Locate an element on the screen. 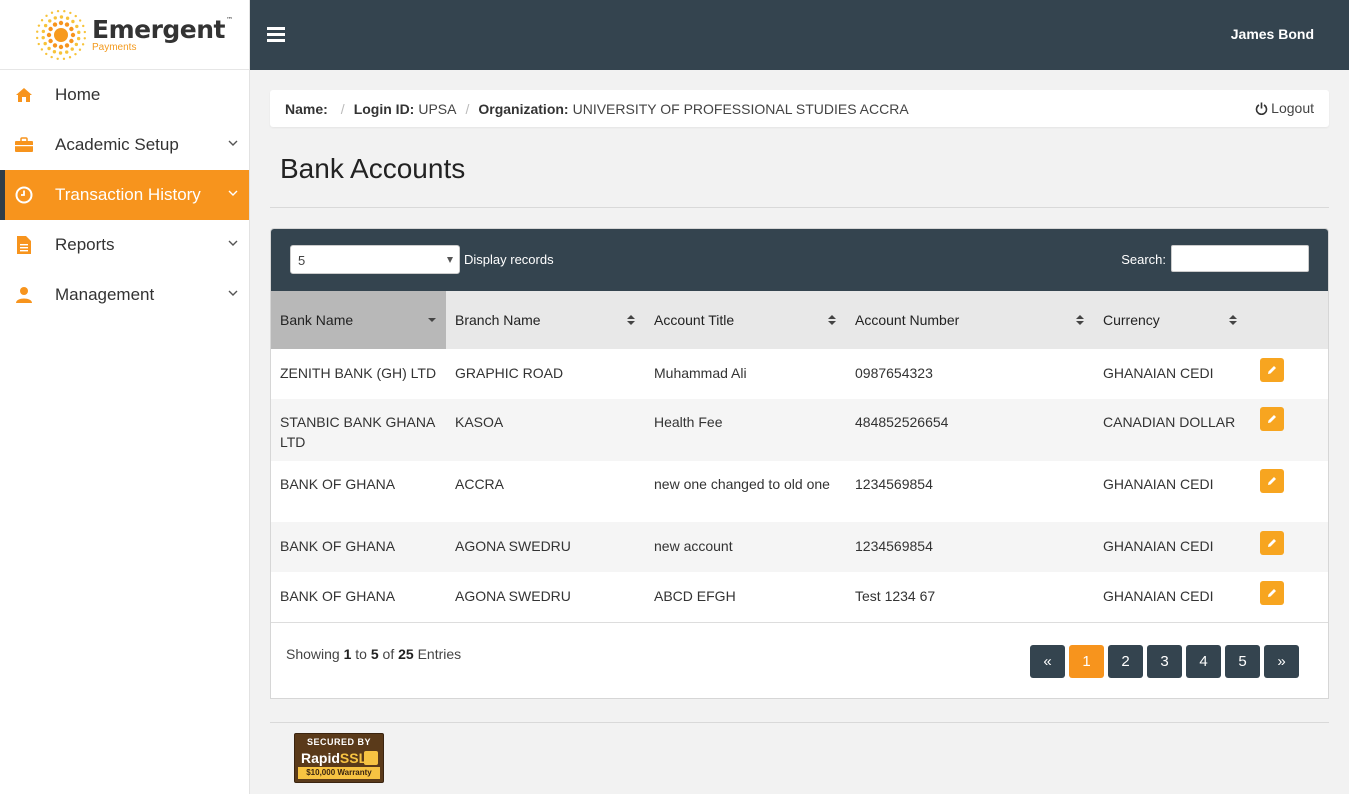 The height and width of the screenshot is (794, 1349). last-page-button: » is located at coordinates (1281, 661).